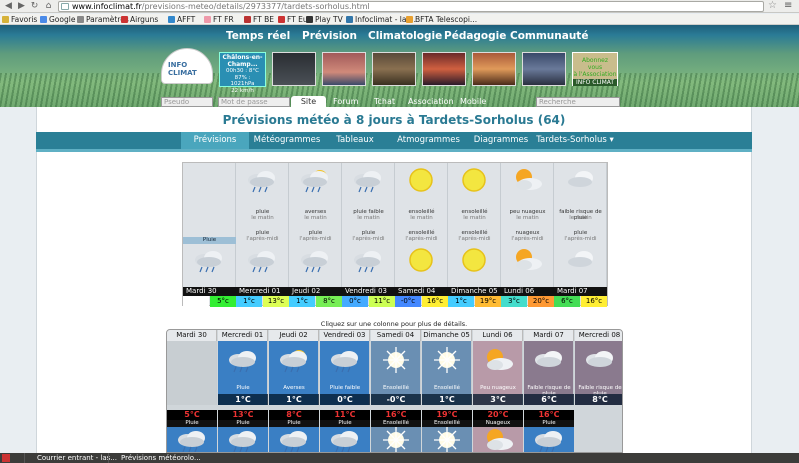  What do you see at coordinates (34, 6) in the screenshot?
I see `reload-icon: ↻` at bounding box center [34, 6].